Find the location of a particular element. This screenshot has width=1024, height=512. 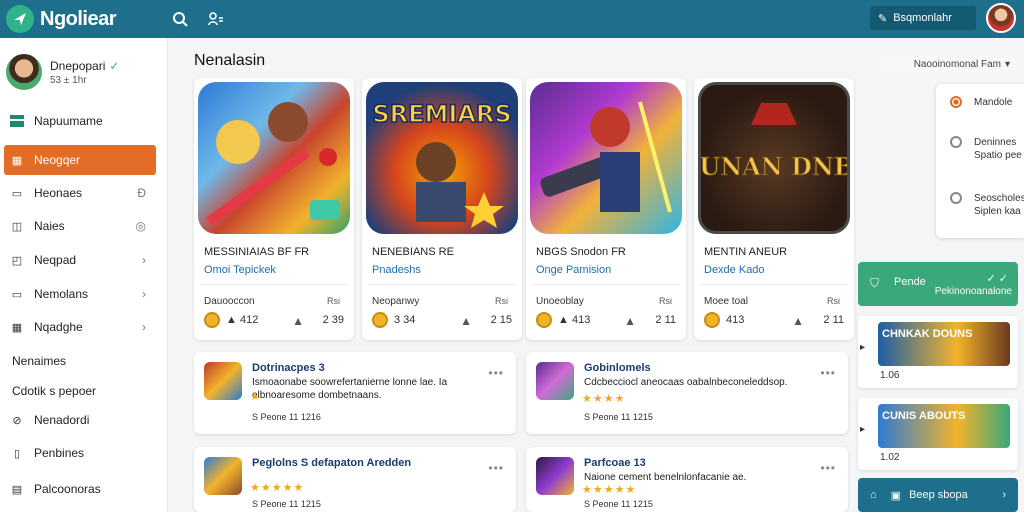

rating-value: ▲ 412 is located at coordinates (242, 320).